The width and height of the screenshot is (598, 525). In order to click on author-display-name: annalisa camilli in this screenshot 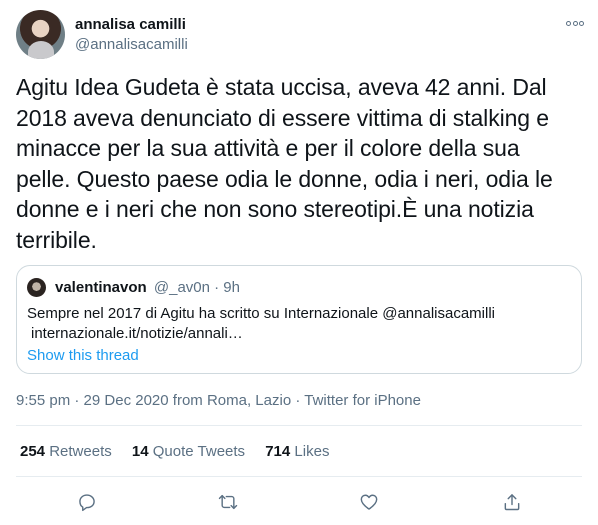, I will do `click(130, 24)`.